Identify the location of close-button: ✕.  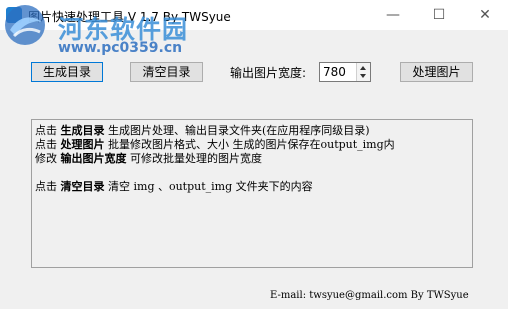
(485, 15).